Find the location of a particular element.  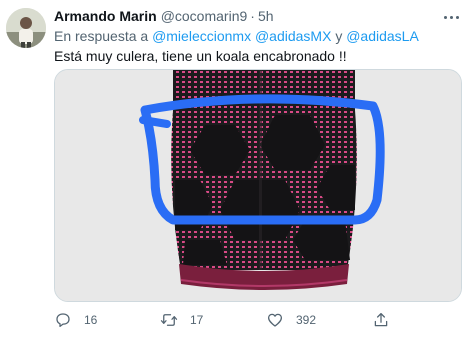

avatar is located at coordinates (26, 28).